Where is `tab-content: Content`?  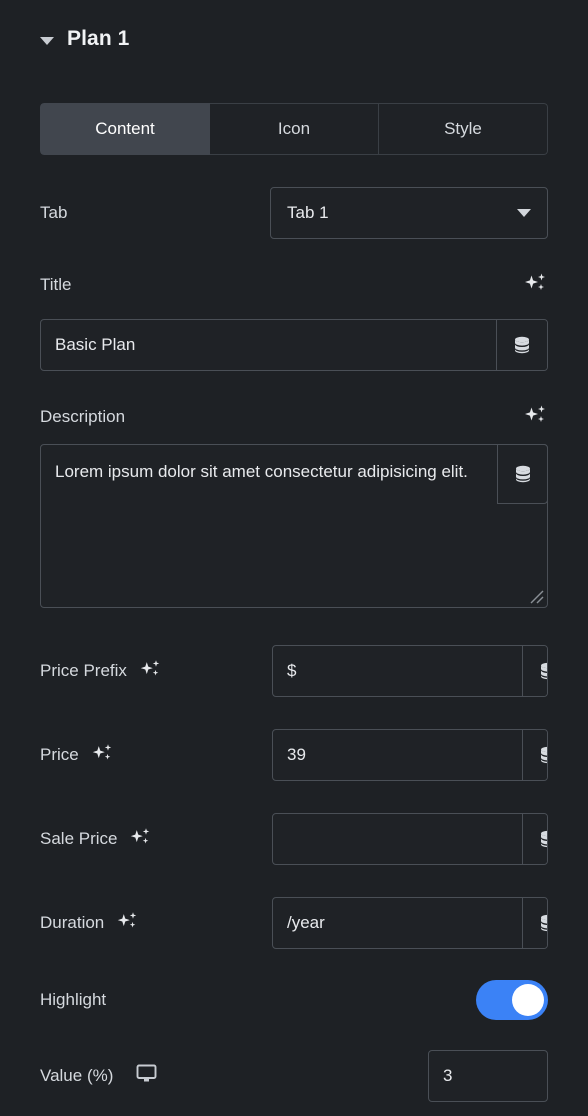 tab-content: Content is located at coordinates (125, 129).